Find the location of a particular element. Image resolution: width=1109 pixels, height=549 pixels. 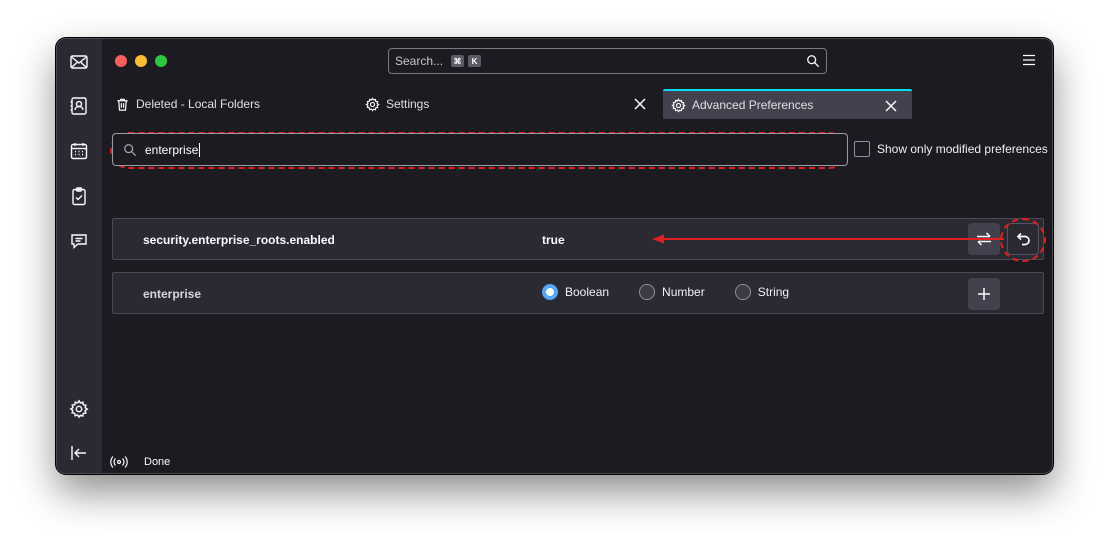

calendar-icon is located at coordinates (79, 151).